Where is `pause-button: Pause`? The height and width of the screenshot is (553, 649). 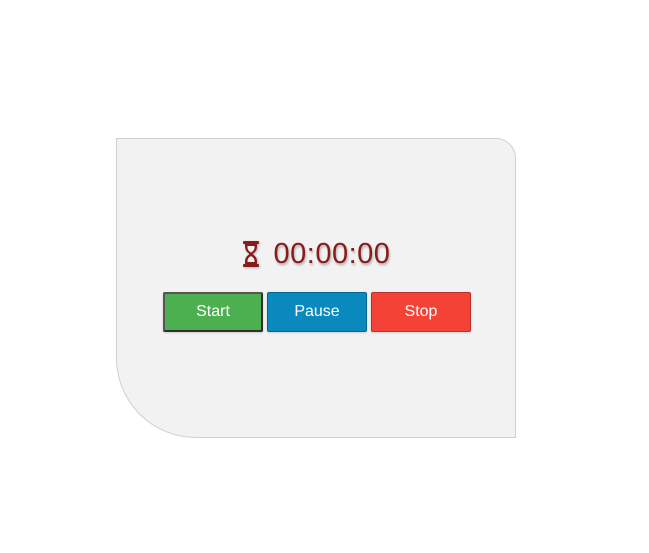
pause-button: Pause is located at coordinates (317, 312).